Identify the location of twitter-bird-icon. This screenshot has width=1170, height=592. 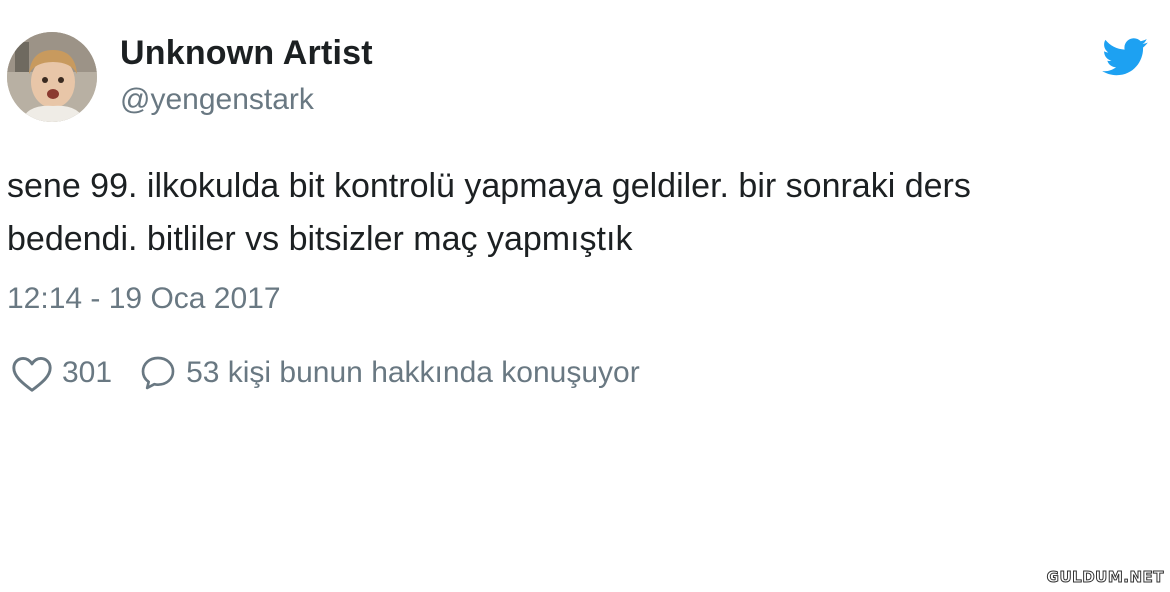
(1125, 57).